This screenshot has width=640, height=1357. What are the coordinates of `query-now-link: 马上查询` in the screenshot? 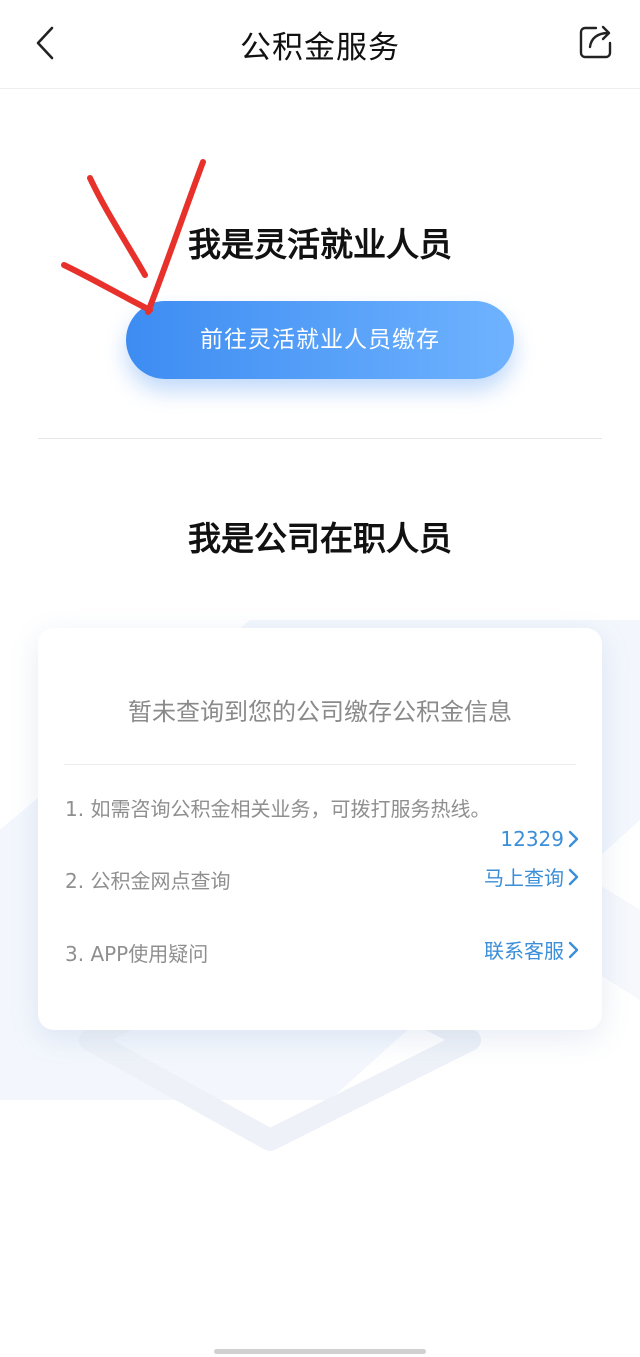 It's located at (532, 876).